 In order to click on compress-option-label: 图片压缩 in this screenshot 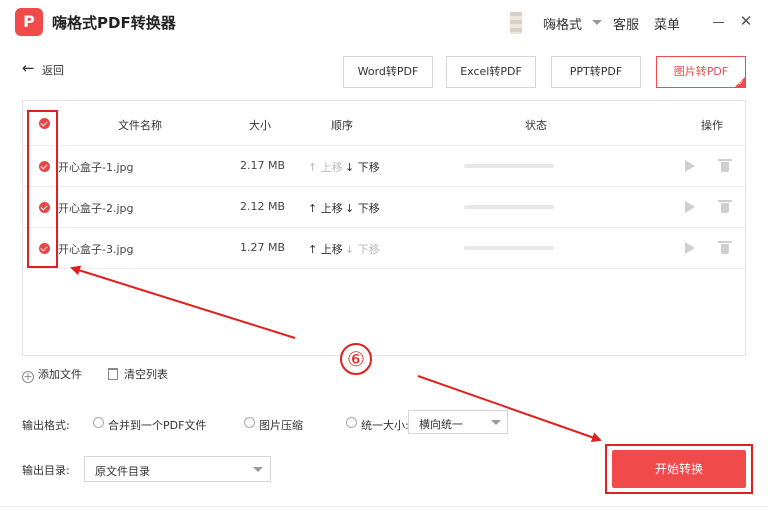, I will do `click(281, 425)`.